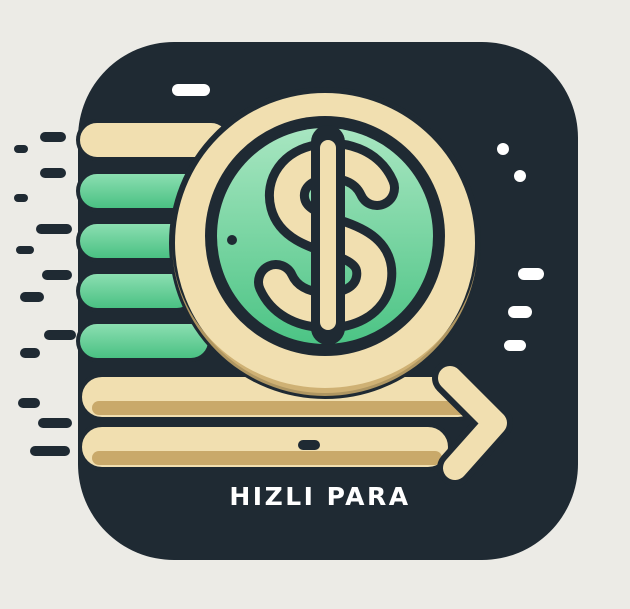  Describe the element at coordinates (45, 294) in the screenshot. I see `motion-dashes` at that location.